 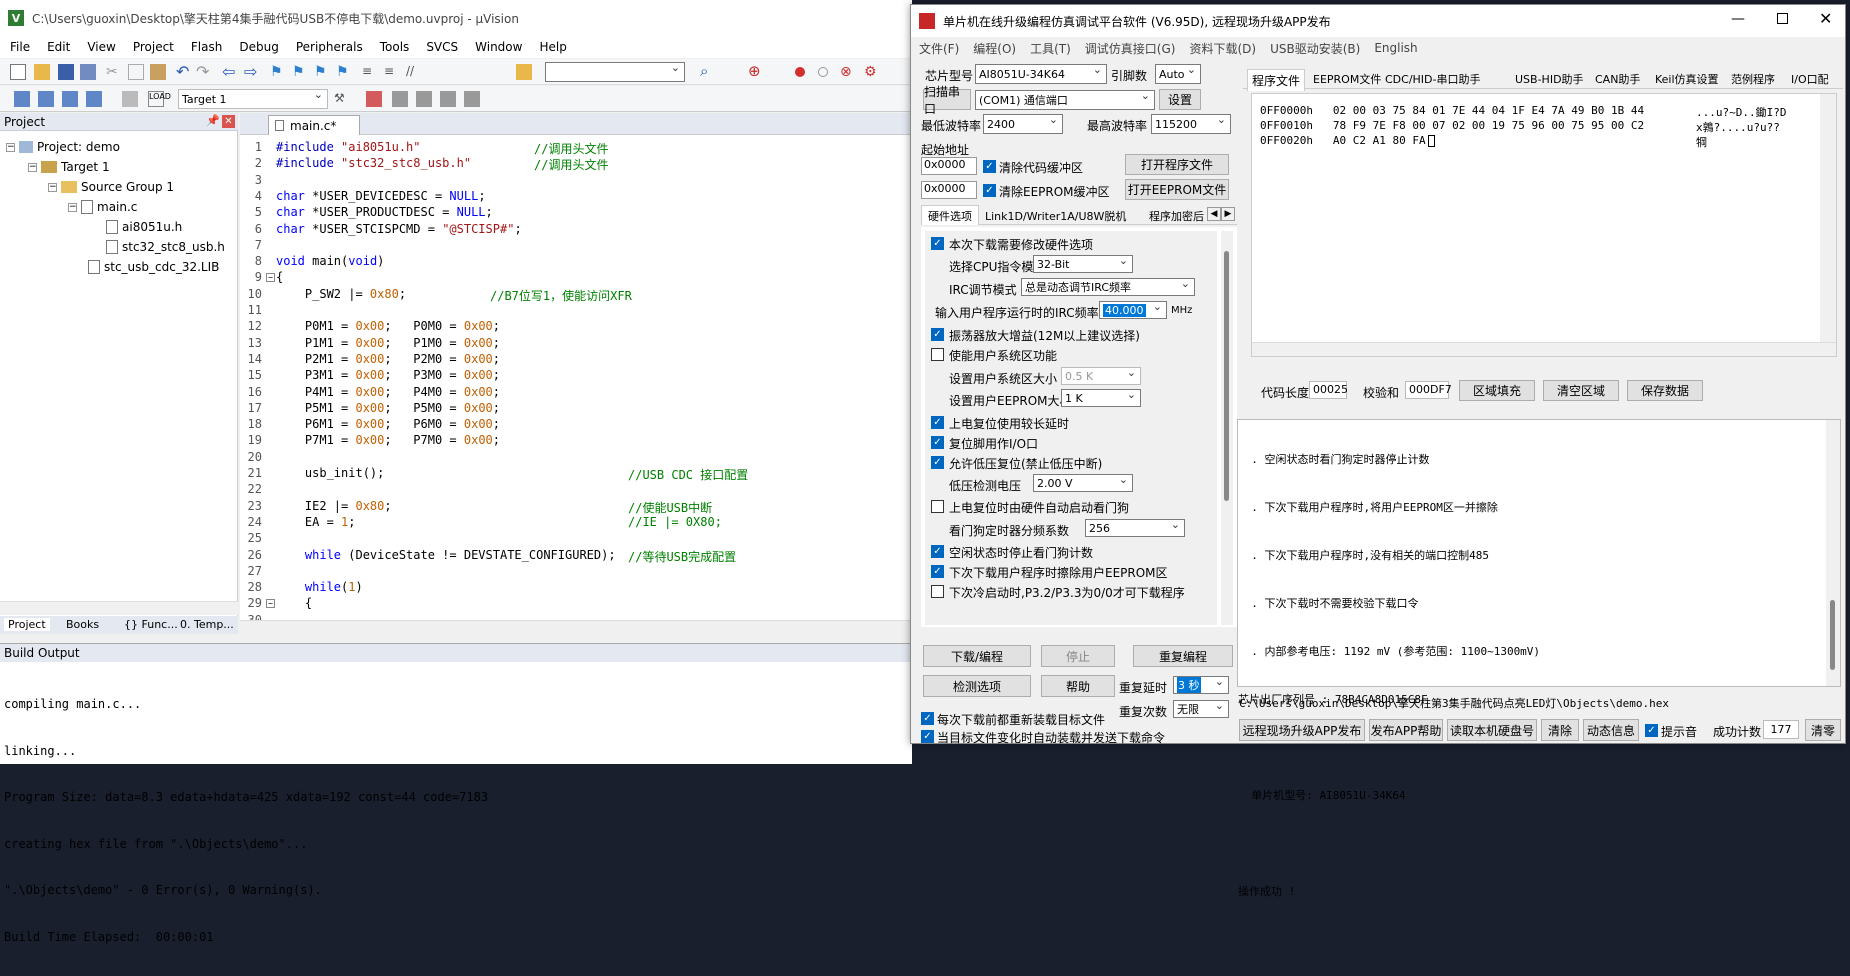 What do you see at coordinates (270, 278) in the screenshot?
I see `fold-marker-icon: −` at bounding box center [270, 278].